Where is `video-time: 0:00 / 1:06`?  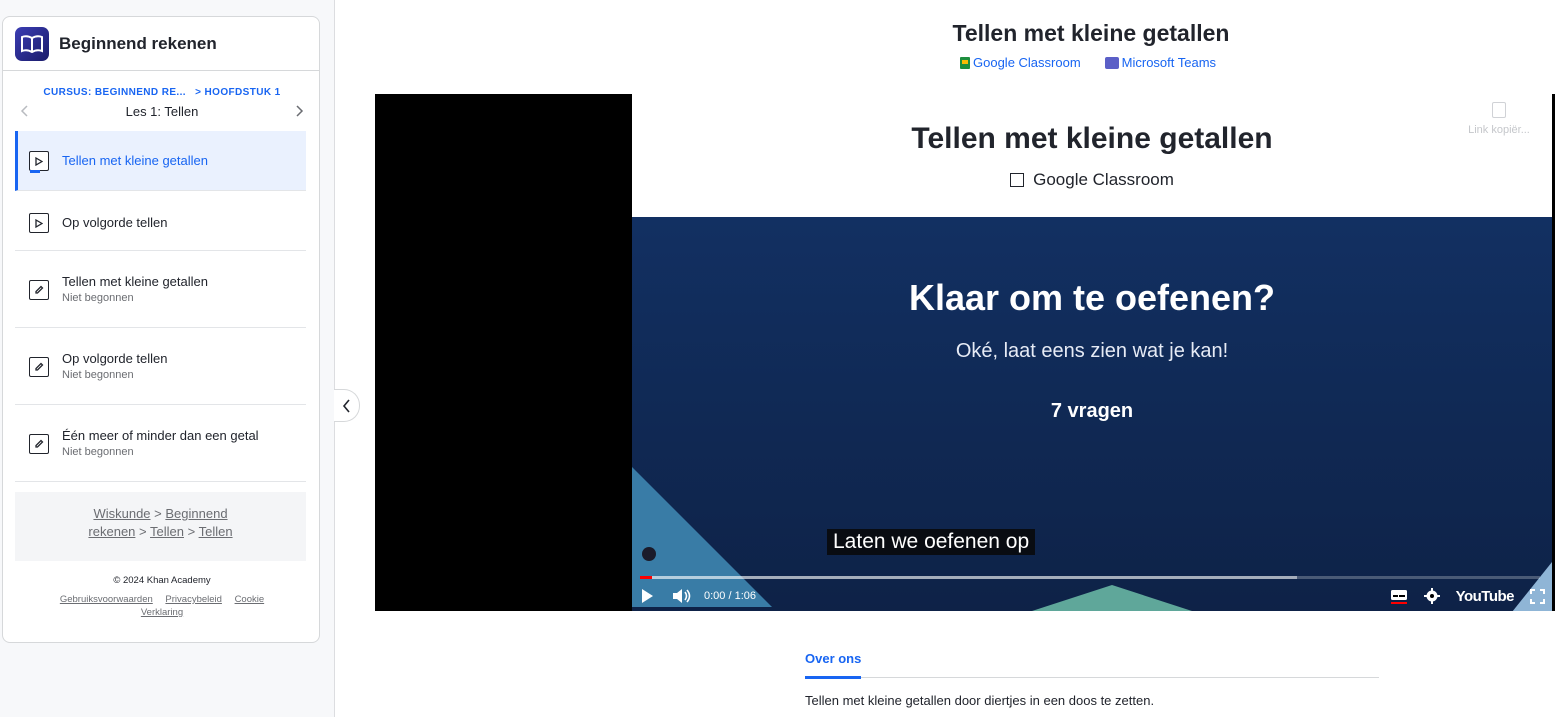
video-time: 0:00 / 1:06 is located at coordinates (730, 596).